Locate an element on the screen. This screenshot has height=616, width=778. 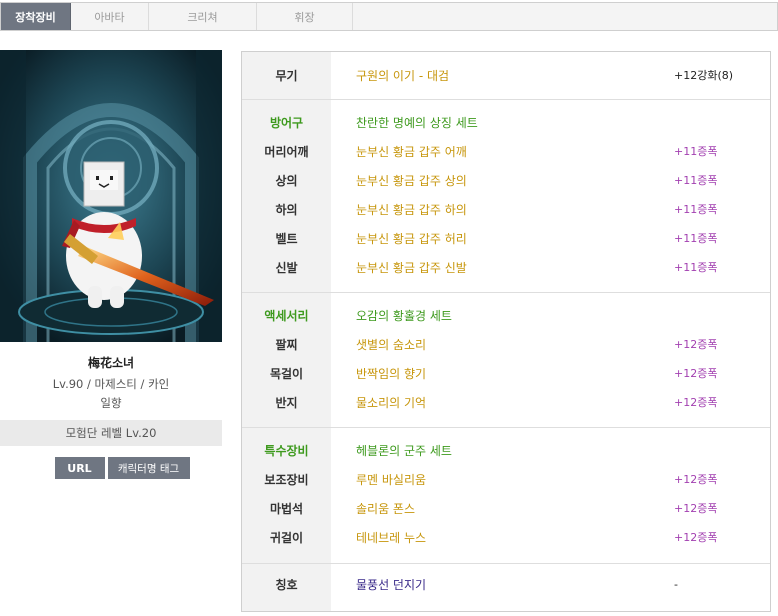
special-set-row: 특수장비 헤블론의 군주 세트 is located at coordinates (506, 450).